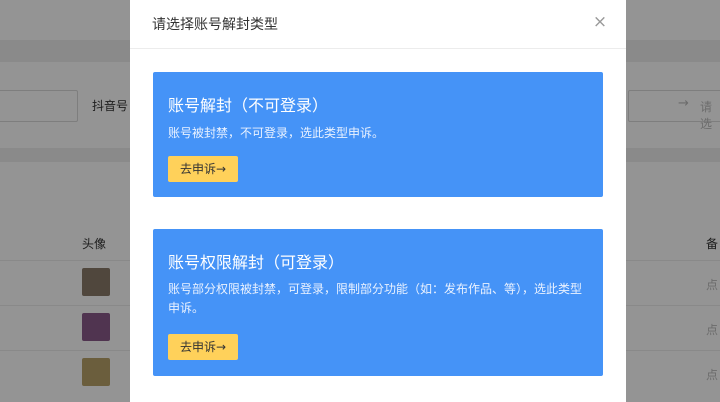  I want to click on option-description: 账号被封禁，不可登录，选此类型申诉。, so click(276, 133).